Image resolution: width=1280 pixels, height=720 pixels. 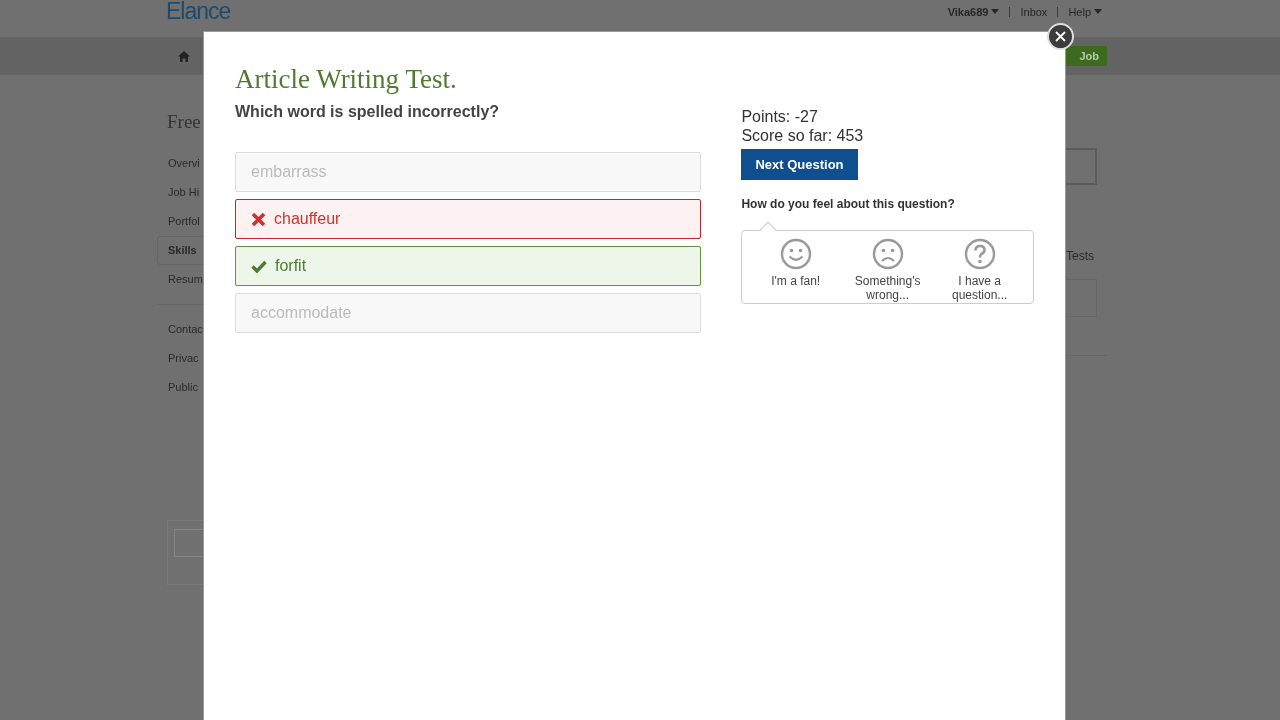 I want to click on check-icon, so click(x=259, y=266).